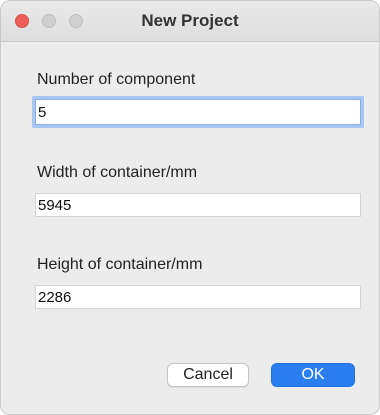 Image resolution: width=380 pixels, height=415 pixels. What do you see at coordinates (208, 375) in the screenshot?
I see `cancel-button: Cancel` at bounding box center [208, 375].